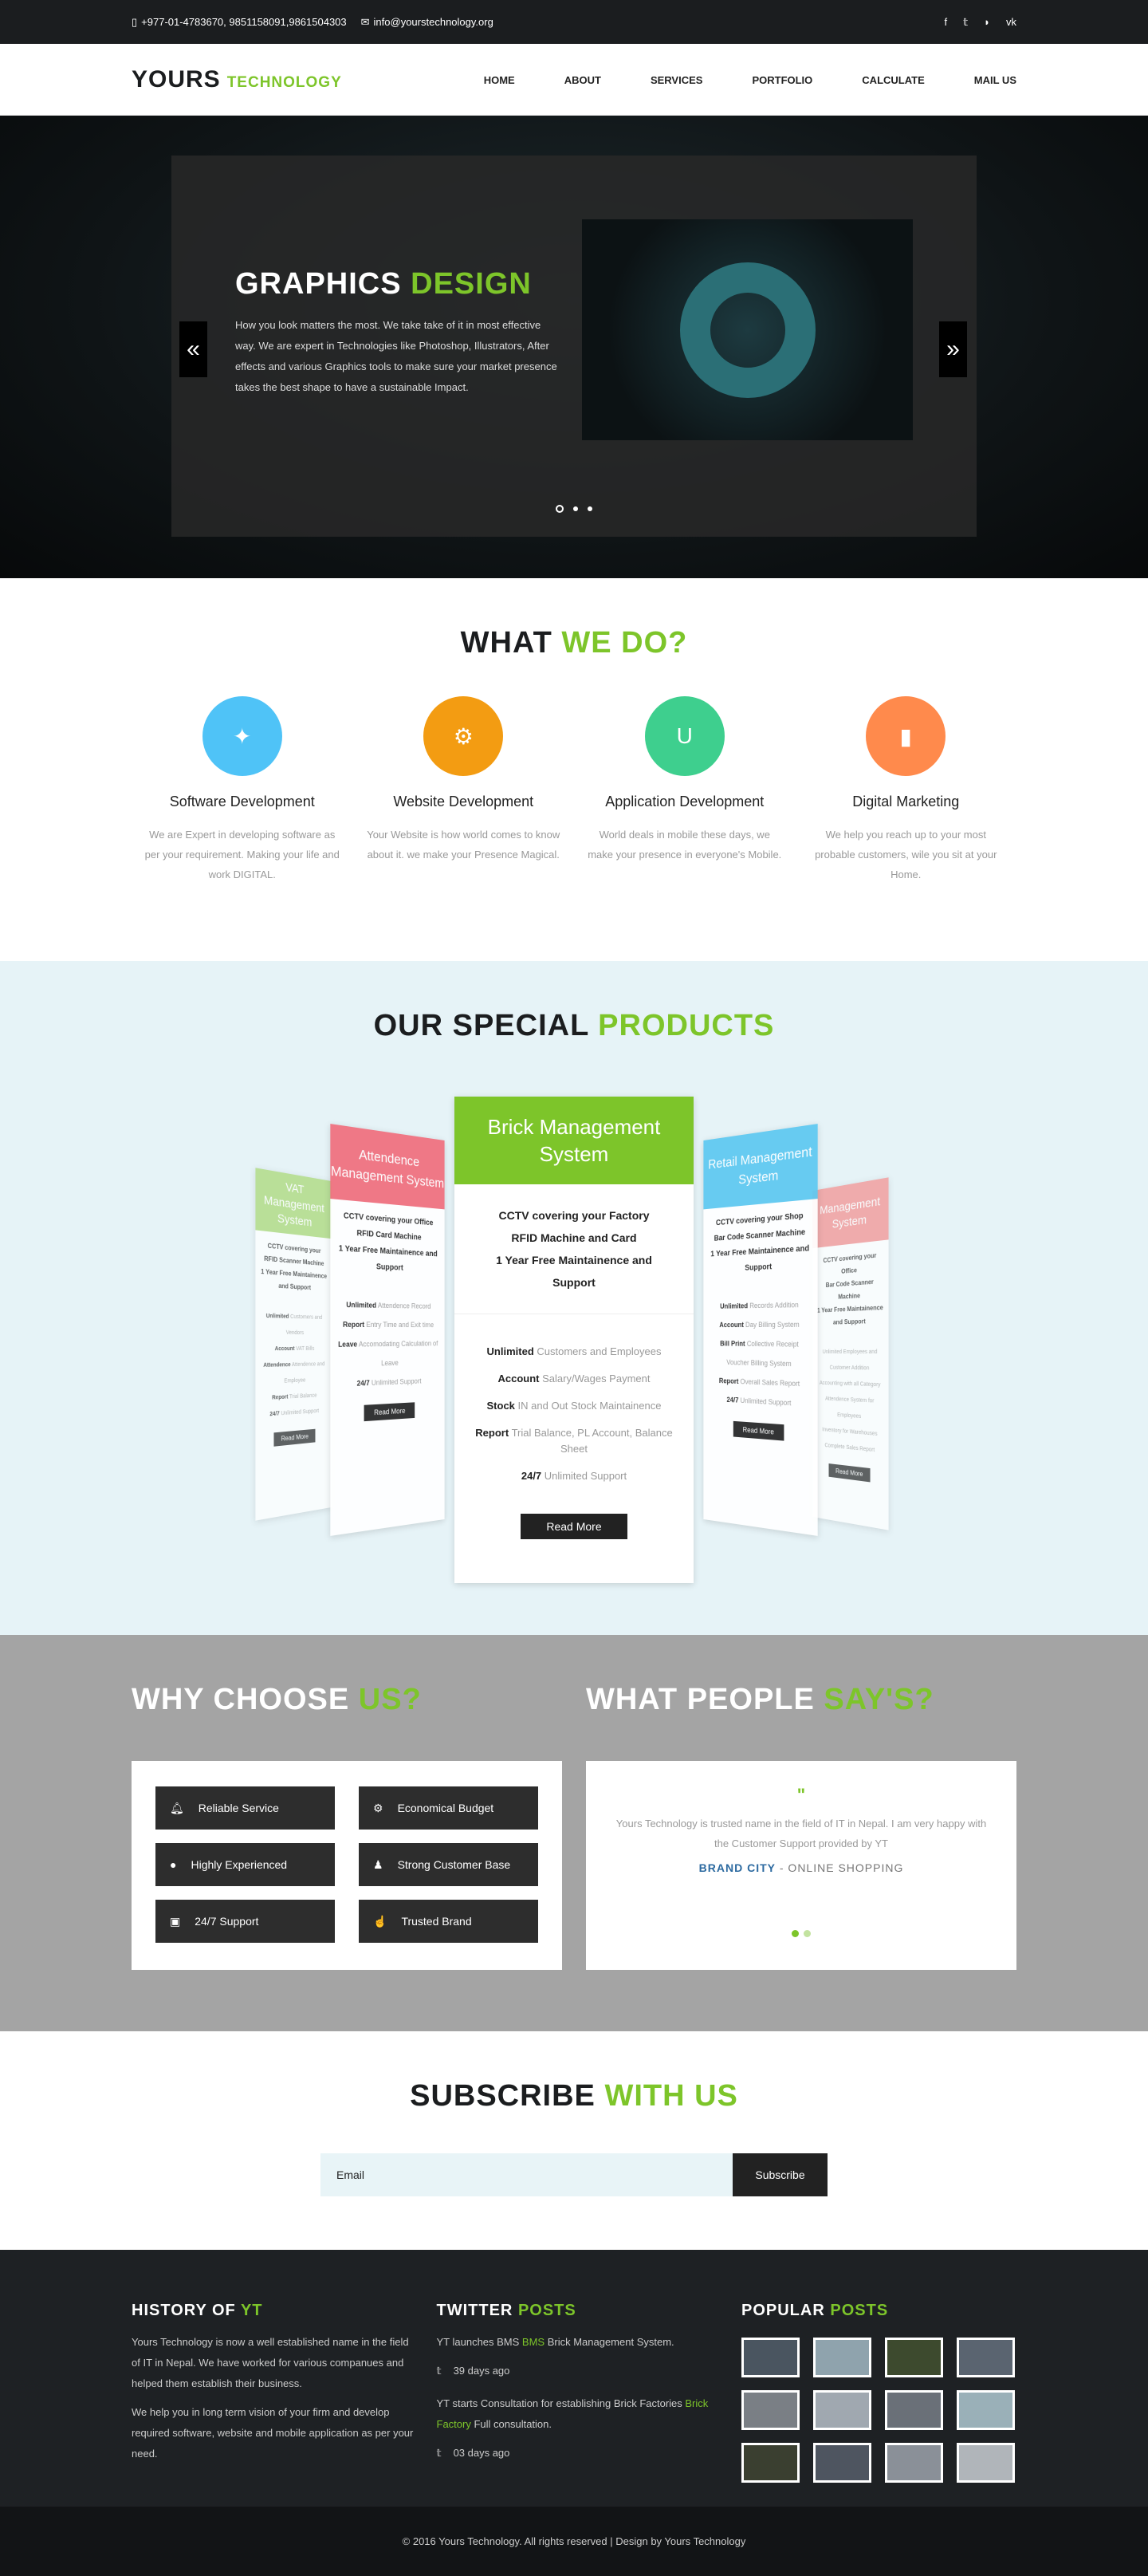 The height and width of the screenshot is (2576, 1148). What do you see at coordinates (245, 1921) in the screenshot?
I see `feature-support: ▣ 24/7 Support` at bounding box center [245, 1921].